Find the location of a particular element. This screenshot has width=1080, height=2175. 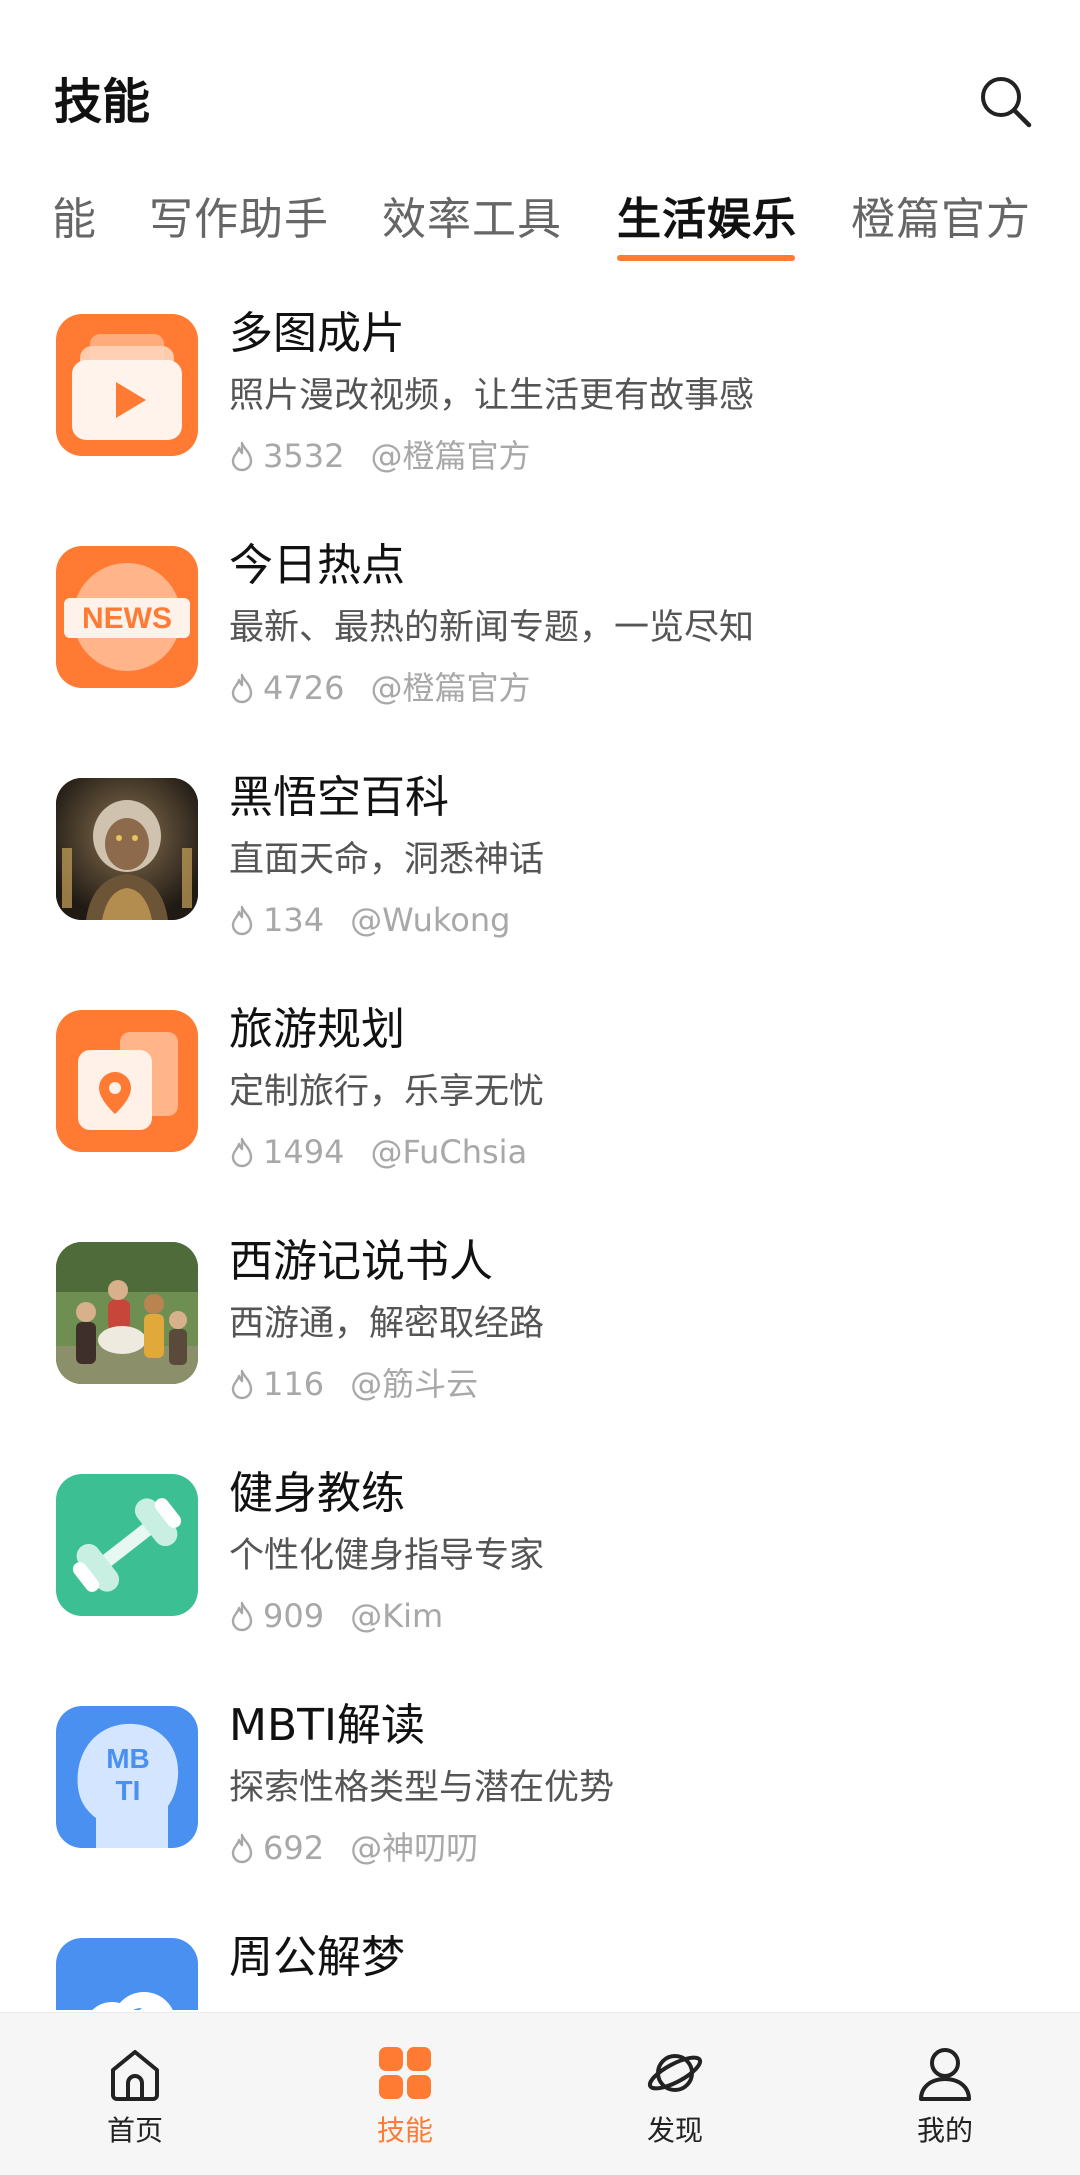

item-meta: 3532 @橙篇官方 is located at coordinates (379, 456).